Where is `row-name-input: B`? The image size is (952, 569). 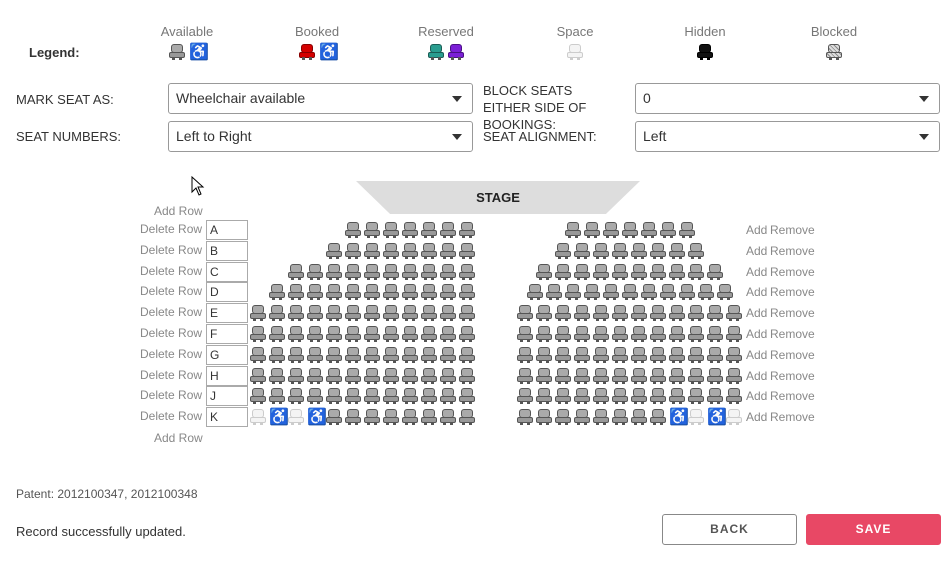 row-name-input: B is located at coordinates (227, 251).